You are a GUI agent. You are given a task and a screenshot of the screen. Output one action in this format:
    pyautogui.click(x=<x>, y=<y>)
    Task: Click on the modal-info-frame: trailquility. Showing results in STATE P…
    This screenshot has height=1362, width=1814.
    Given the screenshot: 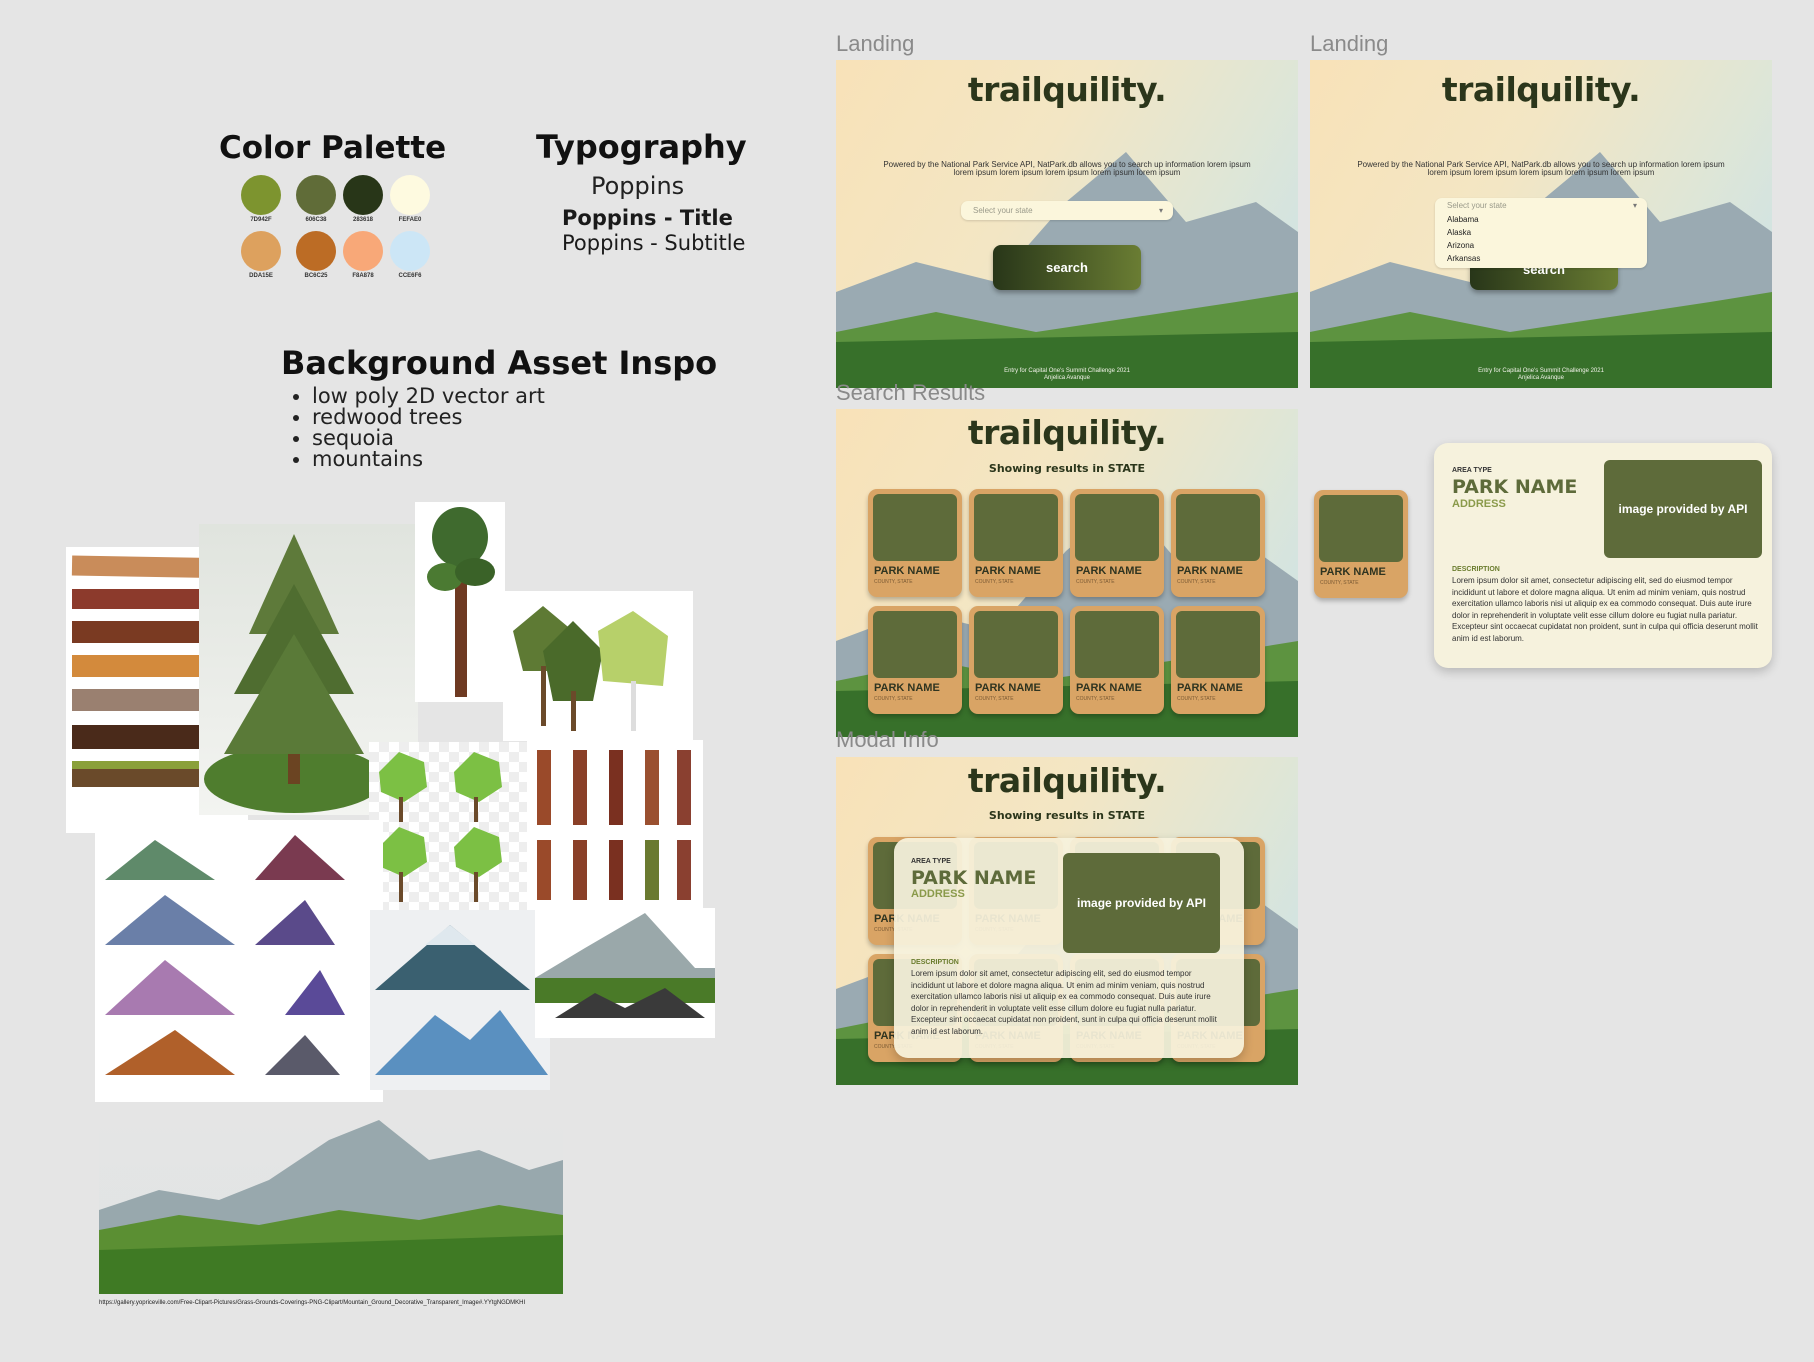 What is the action you would take?
    pyautogui.click(x=1067, y=921)
    